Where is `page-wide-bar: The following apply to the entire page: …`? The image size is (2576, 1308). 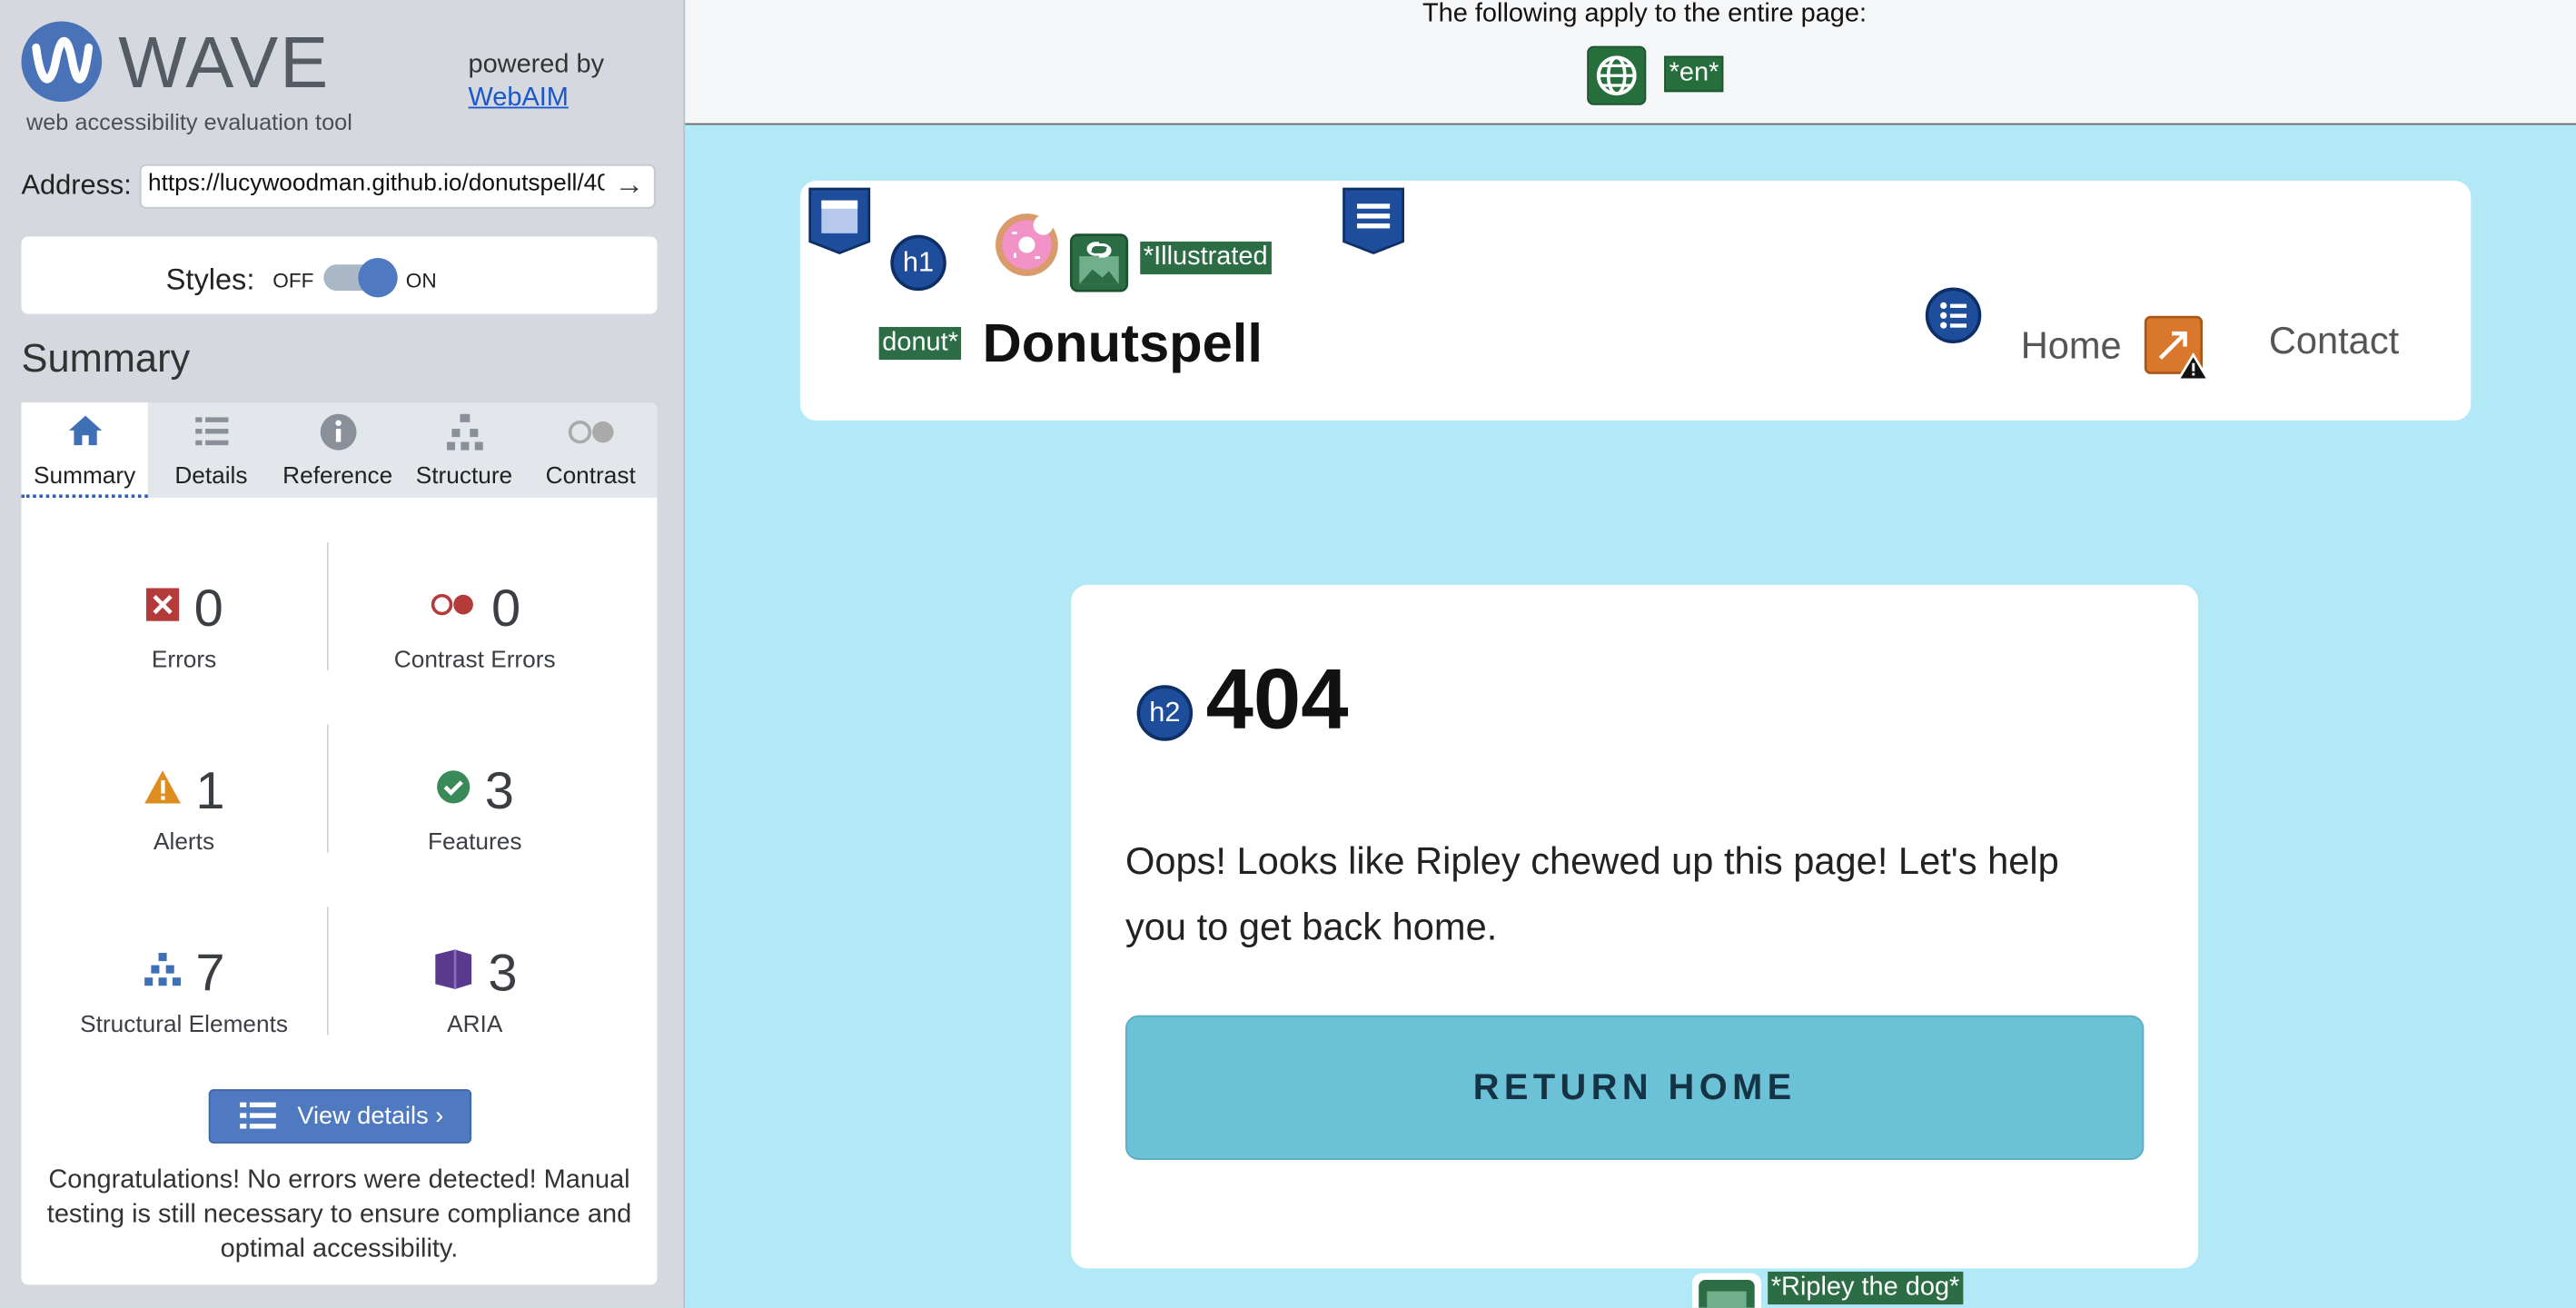
page-wide-bar: The following apply to the entire page: … is located at coordinates (1630, 62).